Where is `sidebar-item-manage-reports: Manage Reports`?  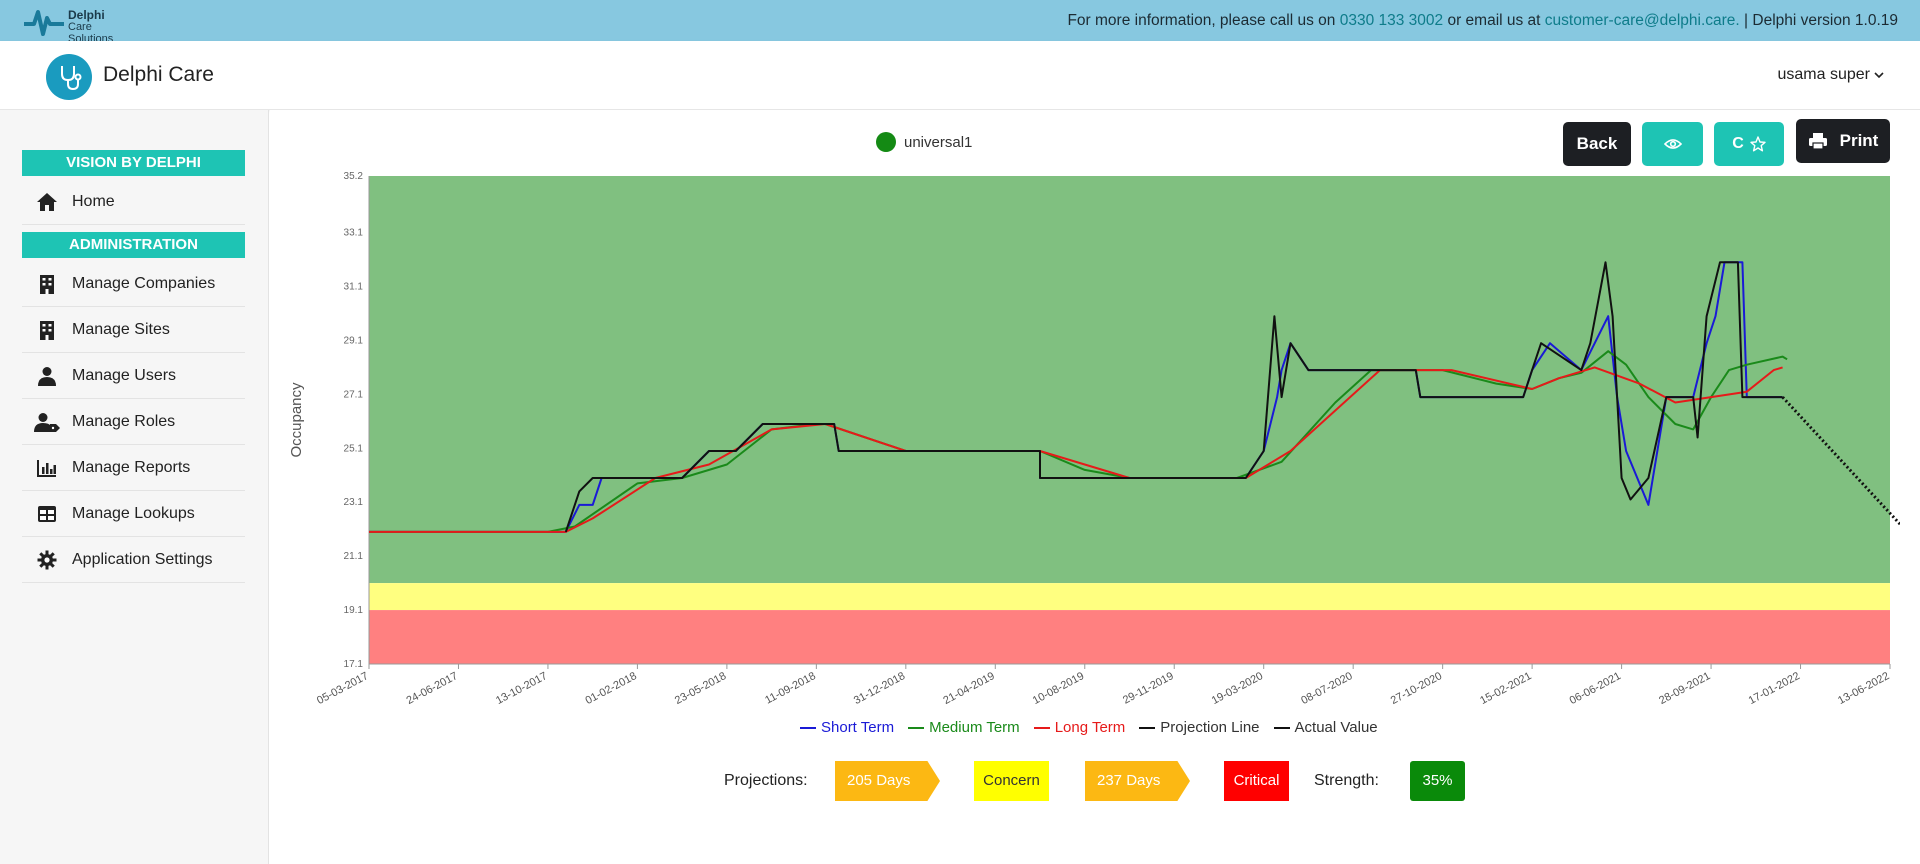 sidebar-item-manage-reports: Manage Reports is located at coordinates (133, 468).